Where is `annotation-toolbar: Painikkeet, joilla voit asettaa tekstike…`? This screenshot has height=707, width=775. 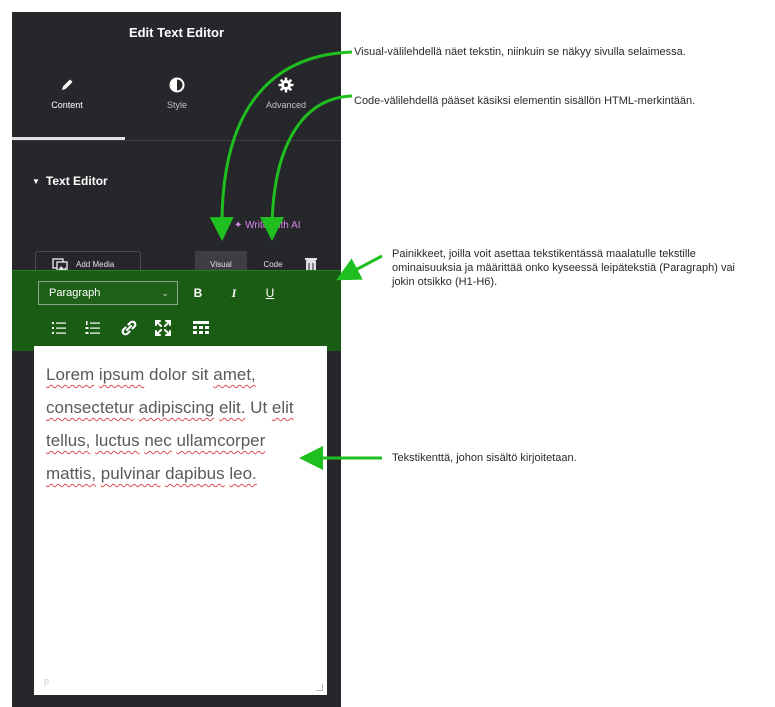
annotation-toolbar: Painikkeet, joilla voit asettaa tekstike… is located at coordinates (564, 268).